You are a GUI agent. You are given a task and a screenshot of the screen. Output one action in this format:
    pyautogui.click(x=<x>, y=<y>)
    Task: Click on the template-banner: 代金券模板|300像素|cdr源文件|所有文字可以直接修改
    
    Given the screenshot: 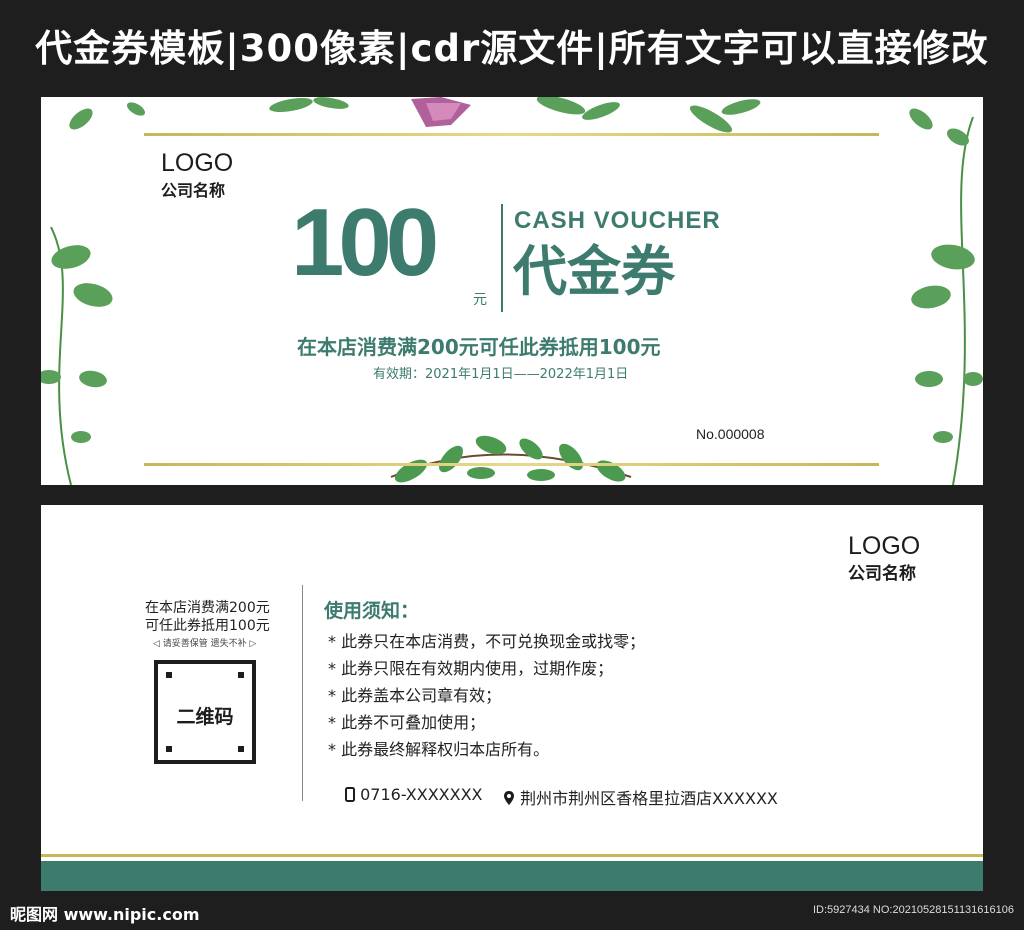 What is the action you would take?
    pyautogui.click(x=512, y=48)
    